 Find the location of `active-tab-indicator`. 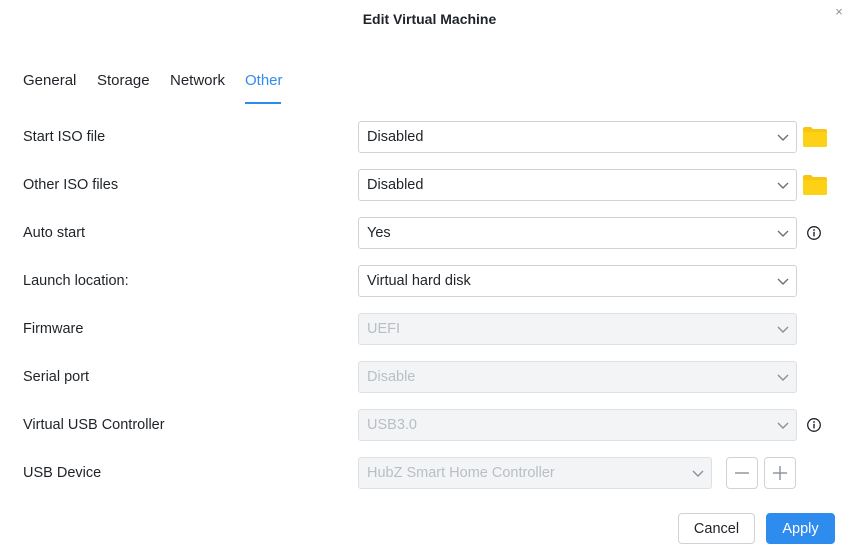

active-tab-indicator is located at coordinates (263, 103).